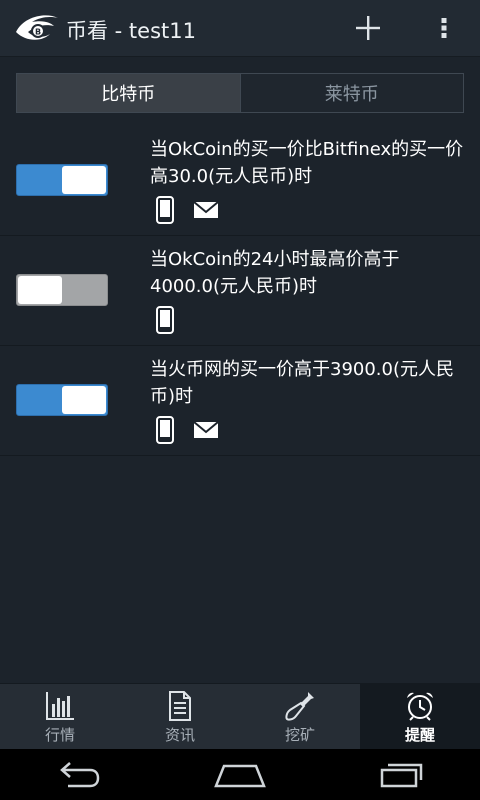 The width and height of the screenshot is (480, 800). I want to click on eye-logo-icon: B, so click(37, 28).